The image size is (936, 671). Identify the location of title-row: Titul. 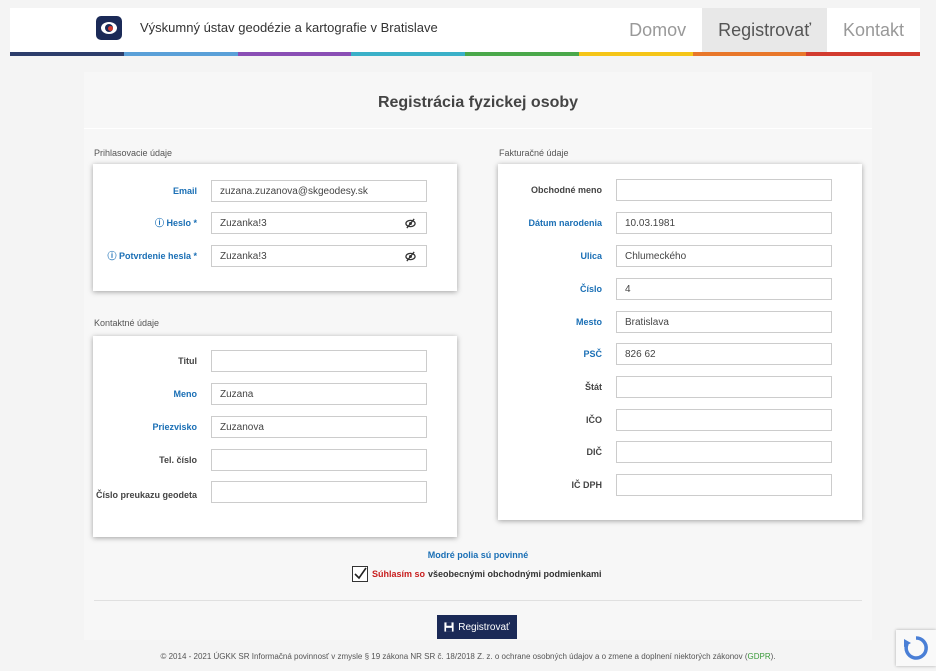
(260, 361).